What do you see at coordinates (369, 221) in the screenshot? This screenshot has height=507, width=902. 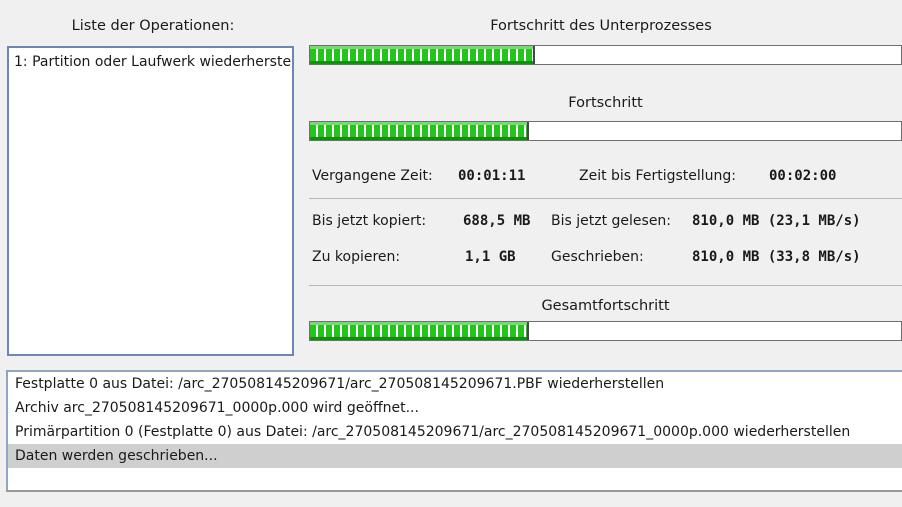 I see `copied-label: Bis jetzt kopiert:` at bounding box center [369, 221].